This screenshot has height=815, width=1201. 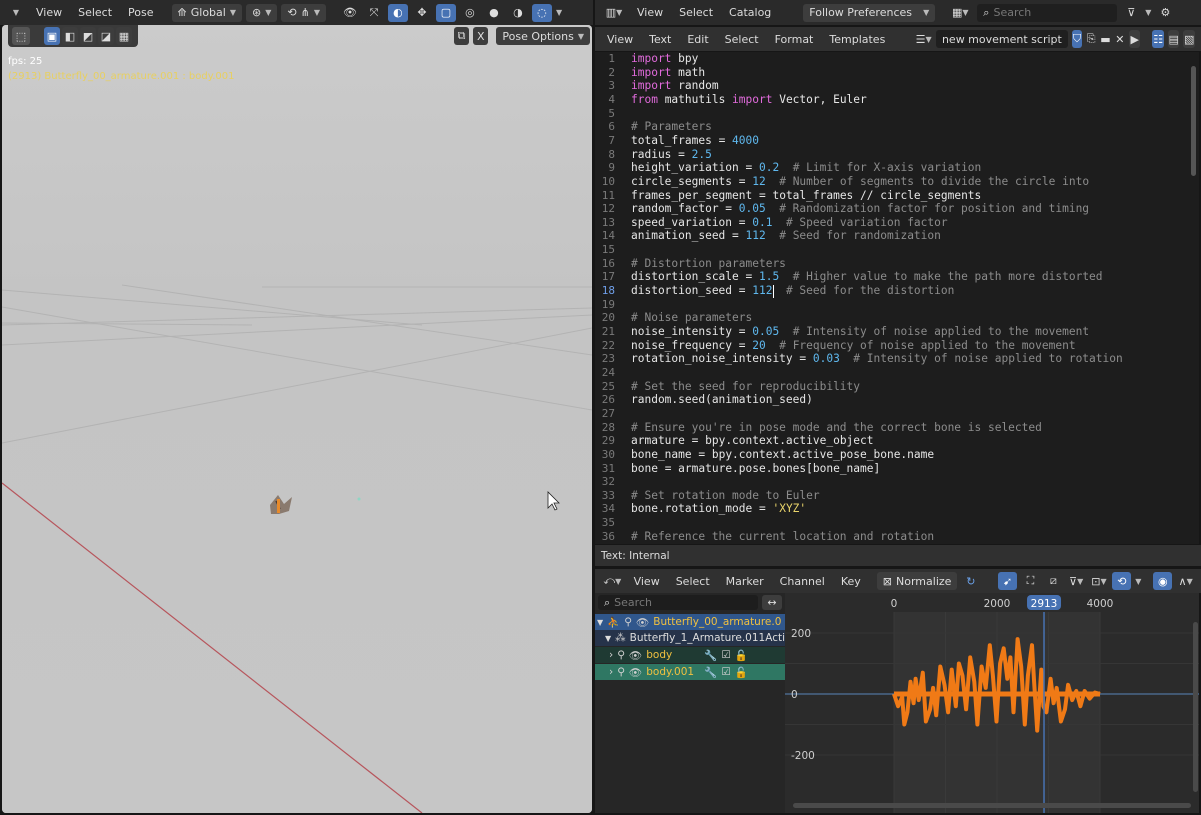 What do you see at coordinates (70, 36) in the screenshot?
I see `mode-extend-icon: ◧` at bounding box center [70, 36].